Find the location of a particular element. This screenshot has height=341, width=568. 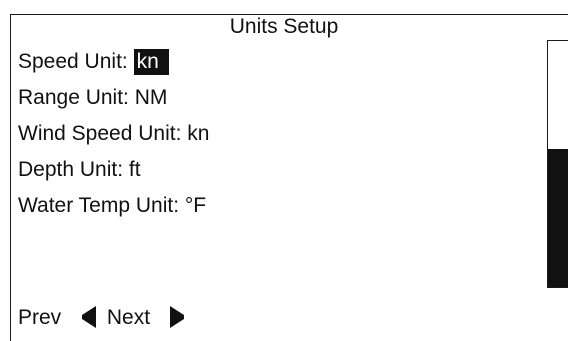

scrollbar-thumb is located at coordinates (558, 218).